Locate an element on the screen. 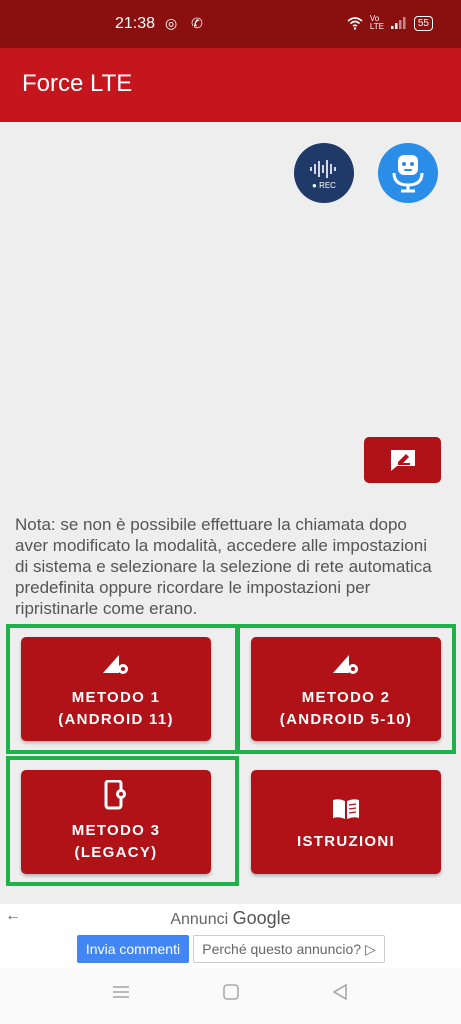 The height and width of the screenshot is (1024, 461). method-2-button: METODO 2 (ANDROID 5-10) is located at coordinates (346, 689).